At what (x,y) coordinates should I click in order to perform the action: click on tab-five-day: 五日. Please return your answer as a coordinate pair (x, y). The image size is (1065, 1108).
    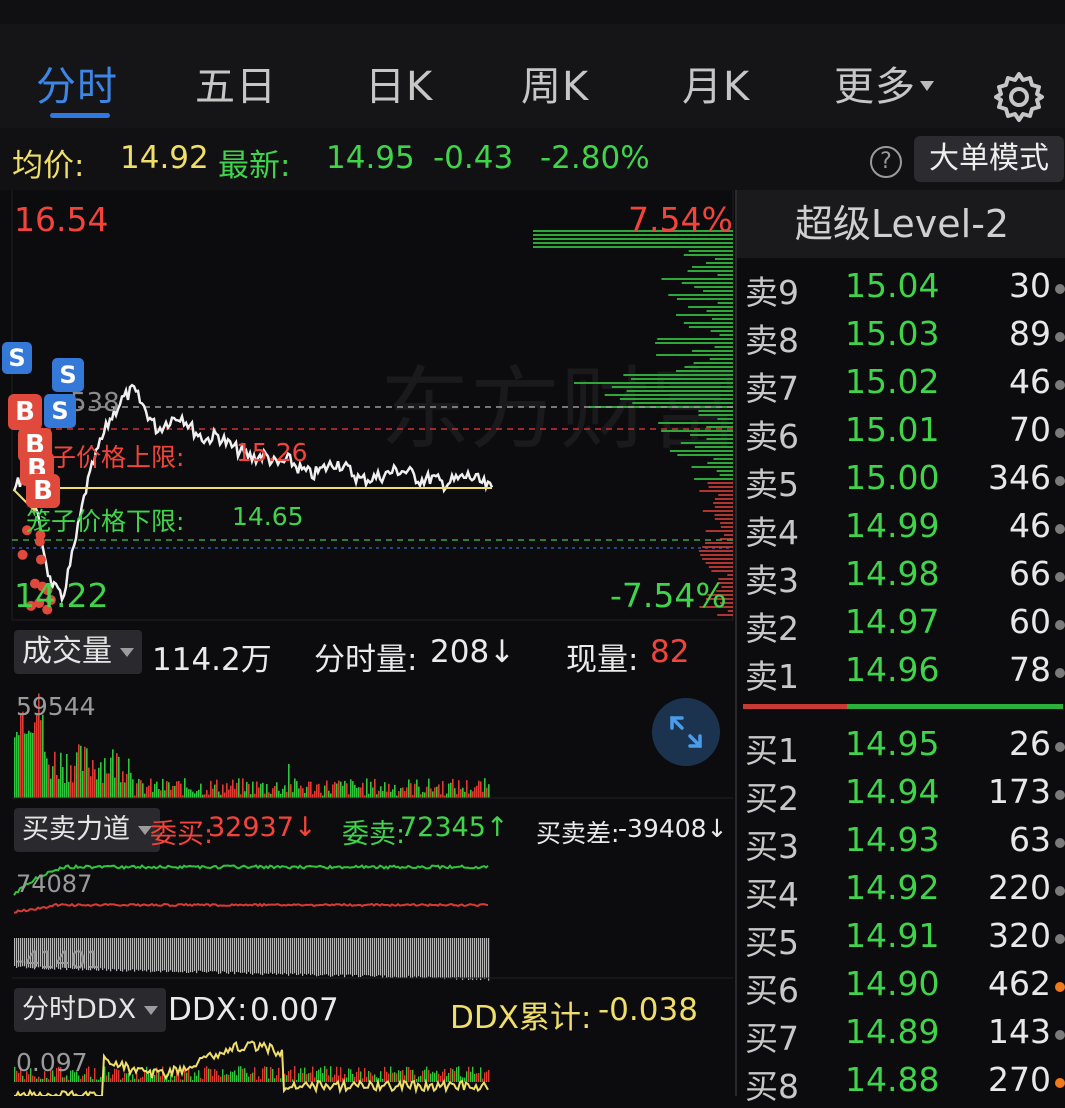
    Looking at the image, I should click on (236, 83).